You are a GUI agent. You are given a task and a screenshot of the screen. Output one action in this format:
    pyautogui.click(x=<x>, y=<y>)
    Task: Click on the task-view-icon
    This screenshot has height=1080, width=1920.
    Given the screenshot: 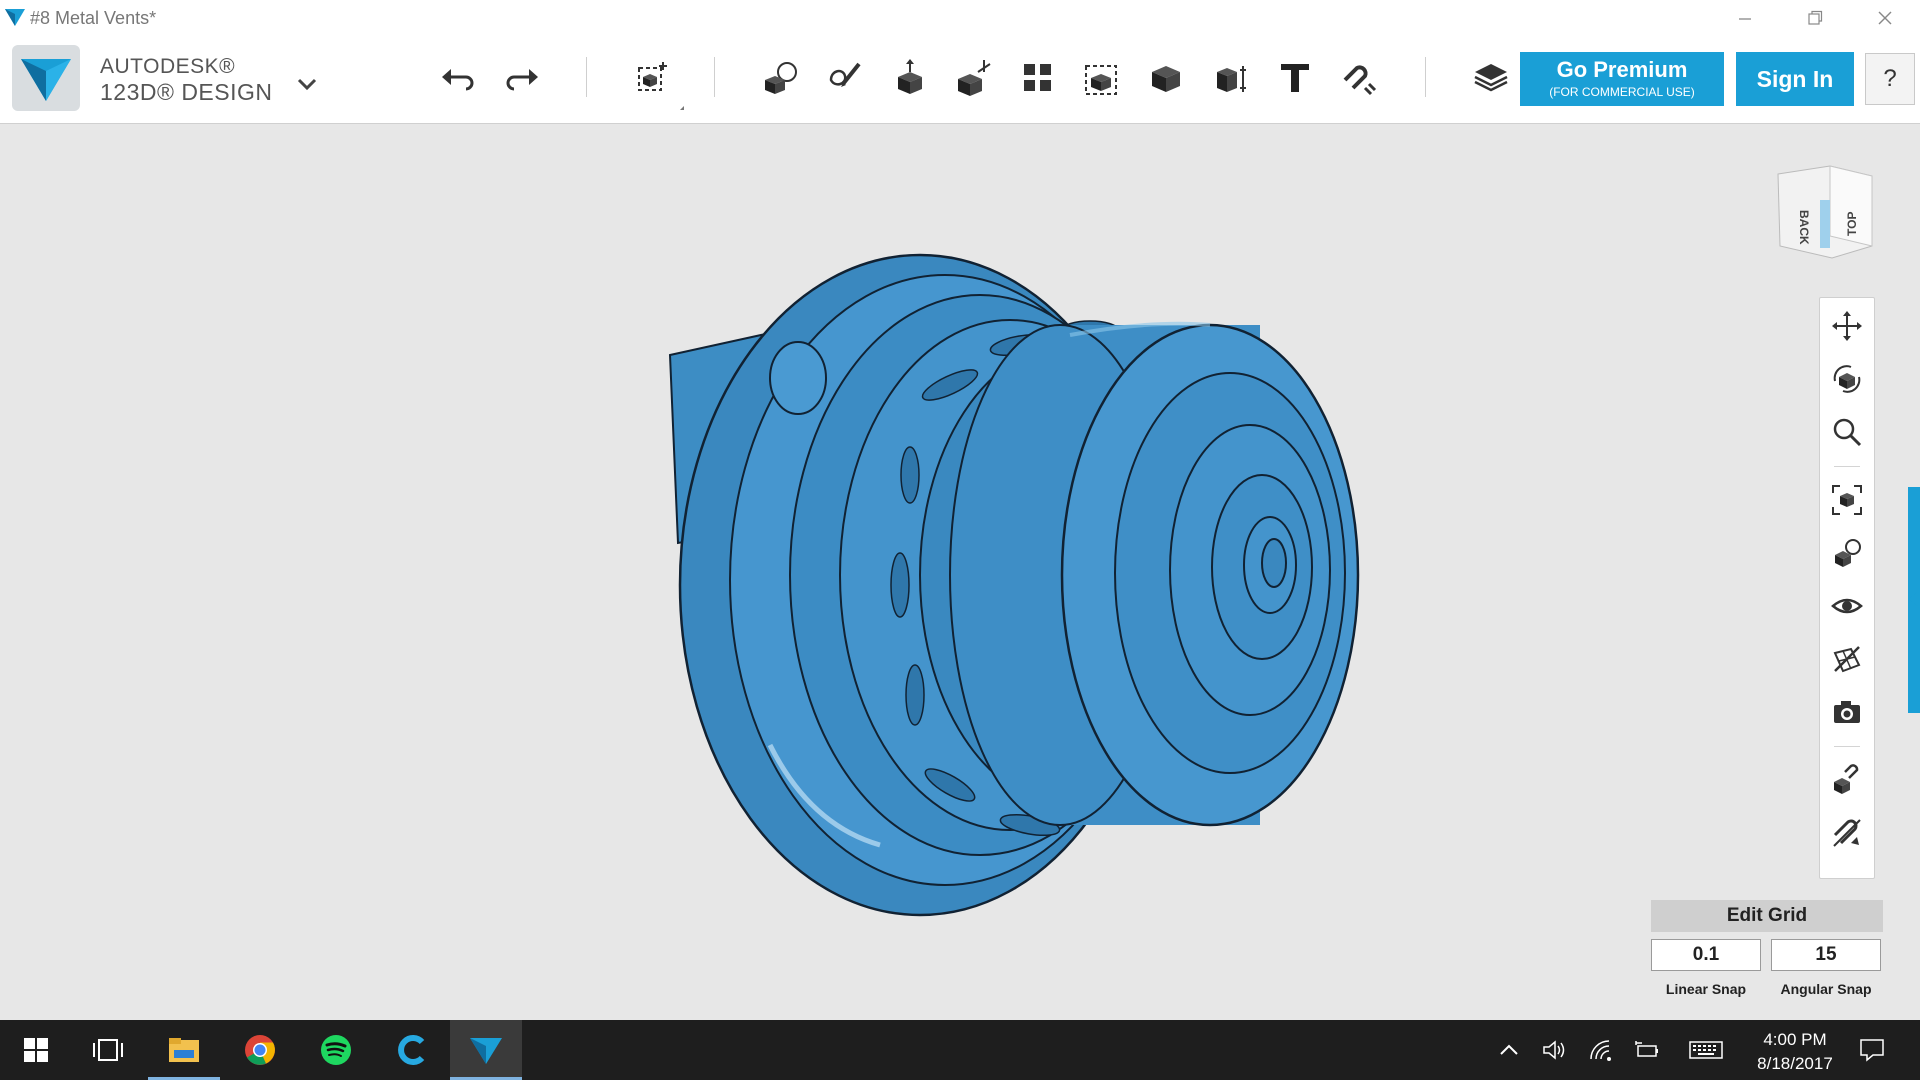 What is the action you would take?
    pyautogui.click(x=108, y=1050)
    